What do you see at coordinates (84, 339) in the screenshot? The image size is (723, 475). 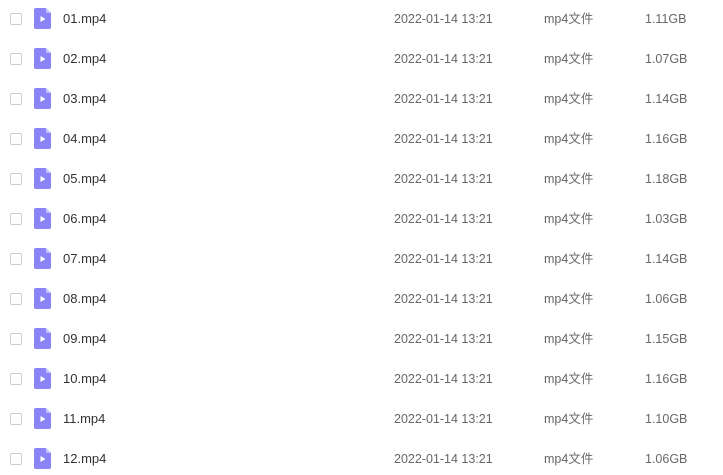 I see `file-name: 09.mp4` at bounding box center [84, 339].